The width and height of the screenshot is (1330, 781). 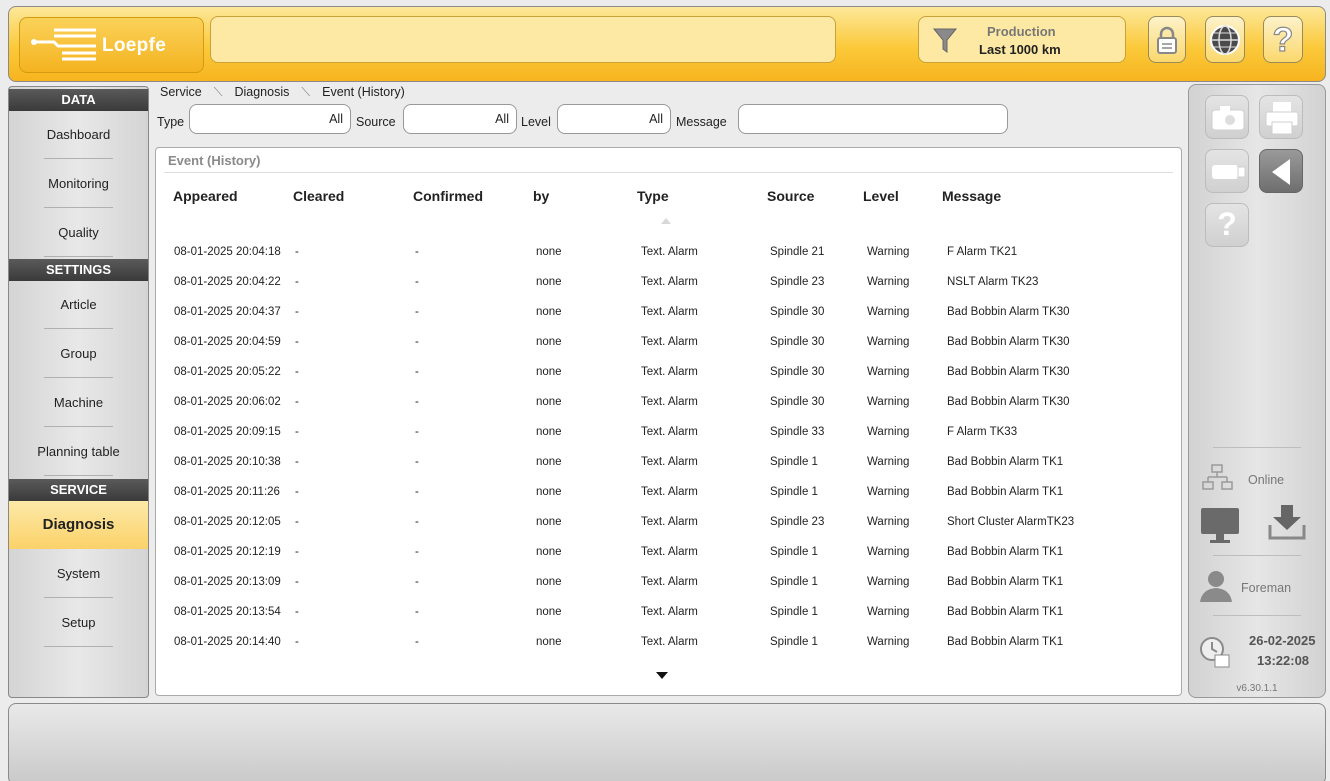 What do you see at coordinates (261, 92) in the screenshot?
I see `breadcrumb-diagnosis: Diagnosis` at bounding box center [261, 92].